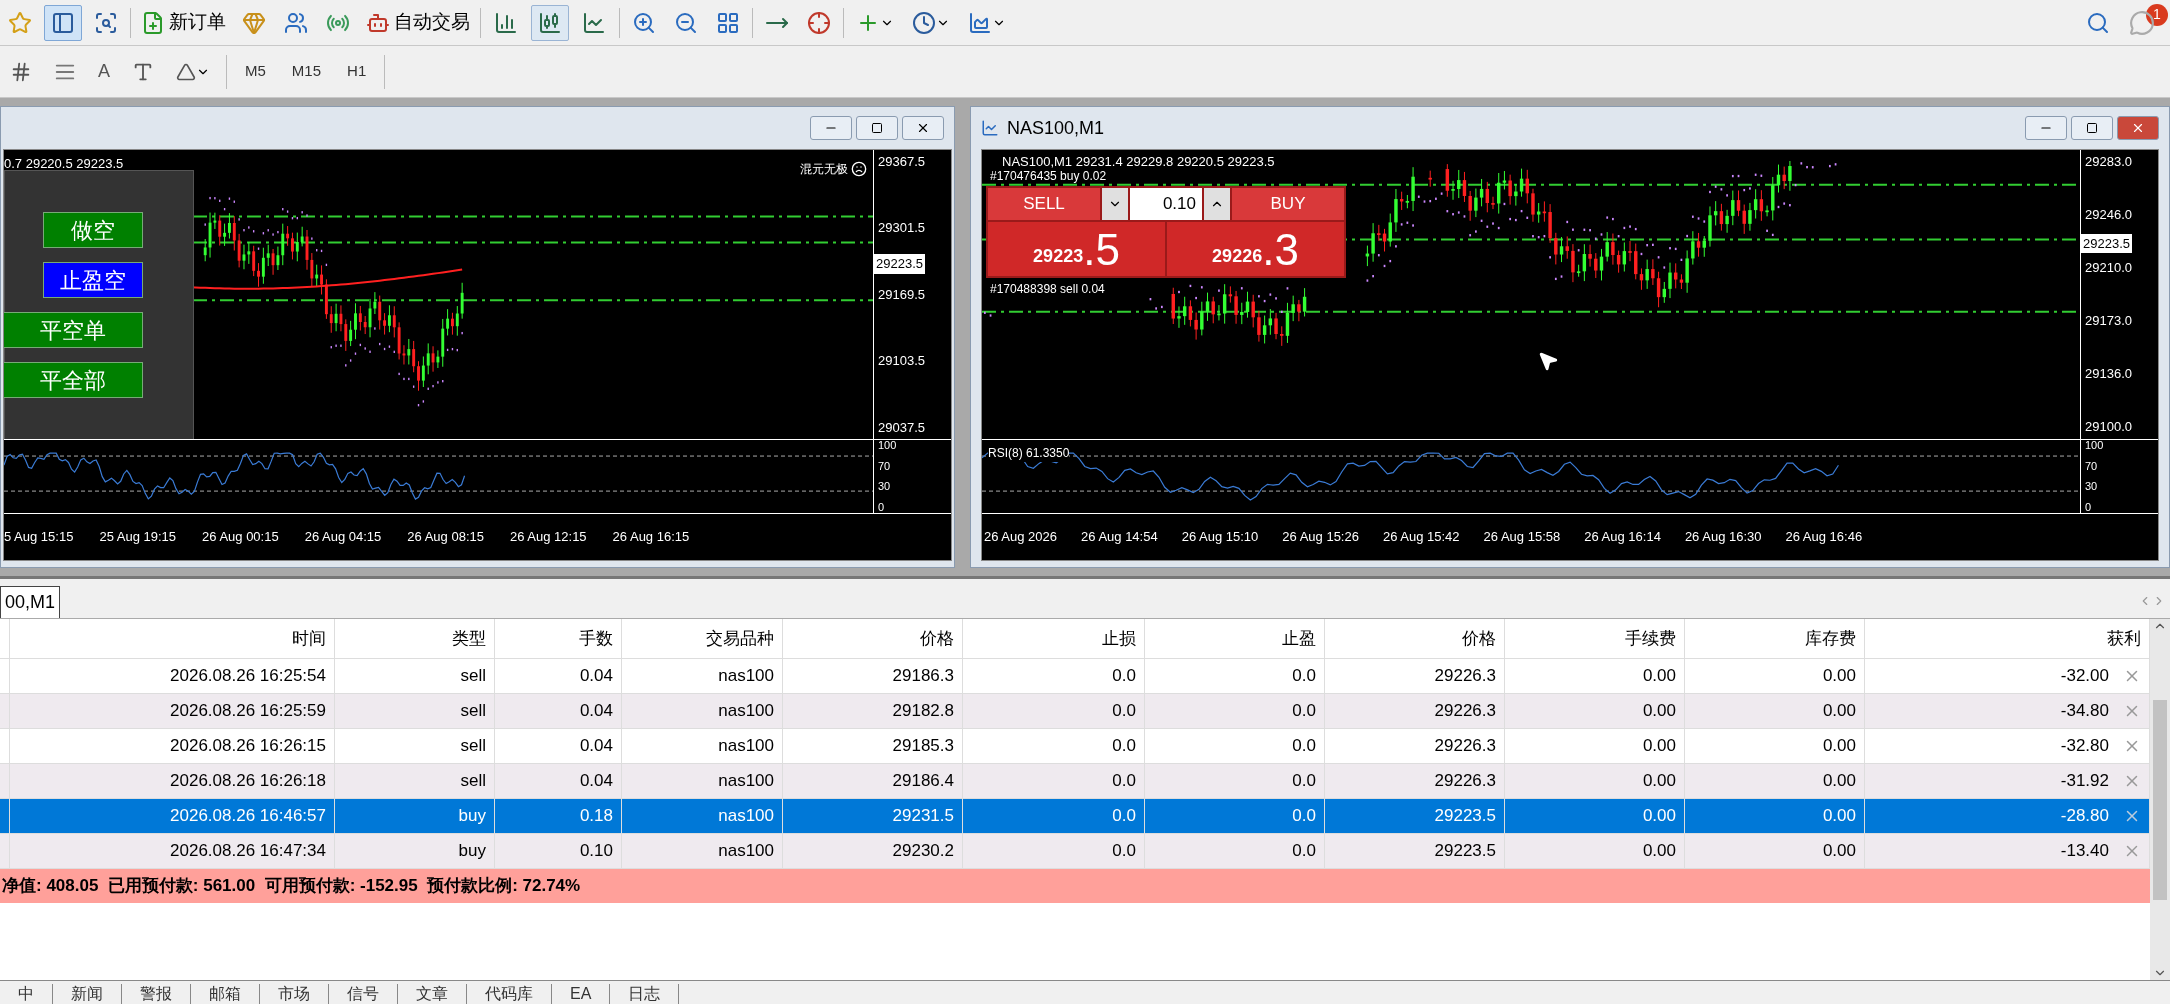  What do you see at coordinates (1056, 128) in the screenshot?
I see `window-title: NAS100,M1` at bounding box center [1056, 128].